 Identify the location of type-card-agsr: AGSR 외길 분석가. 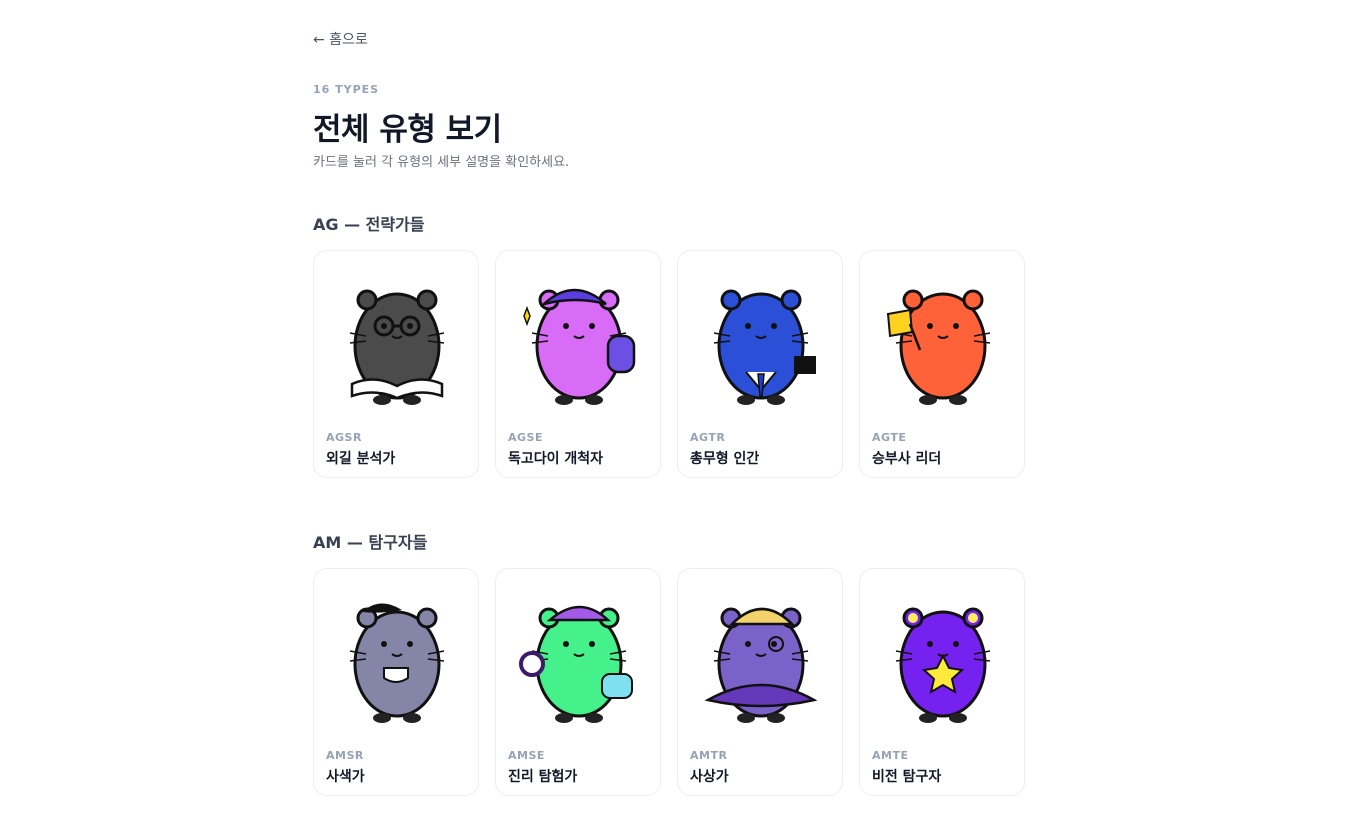
(396, 364).